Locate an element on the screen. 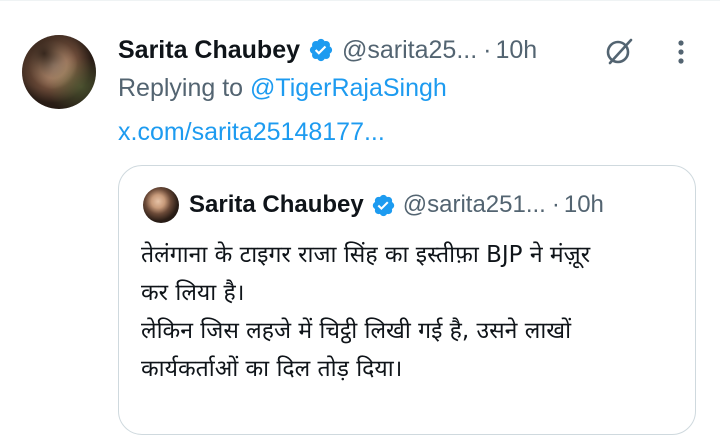  quoted-display-name: Sarita Chaubey is located at coordinates (276, 204).